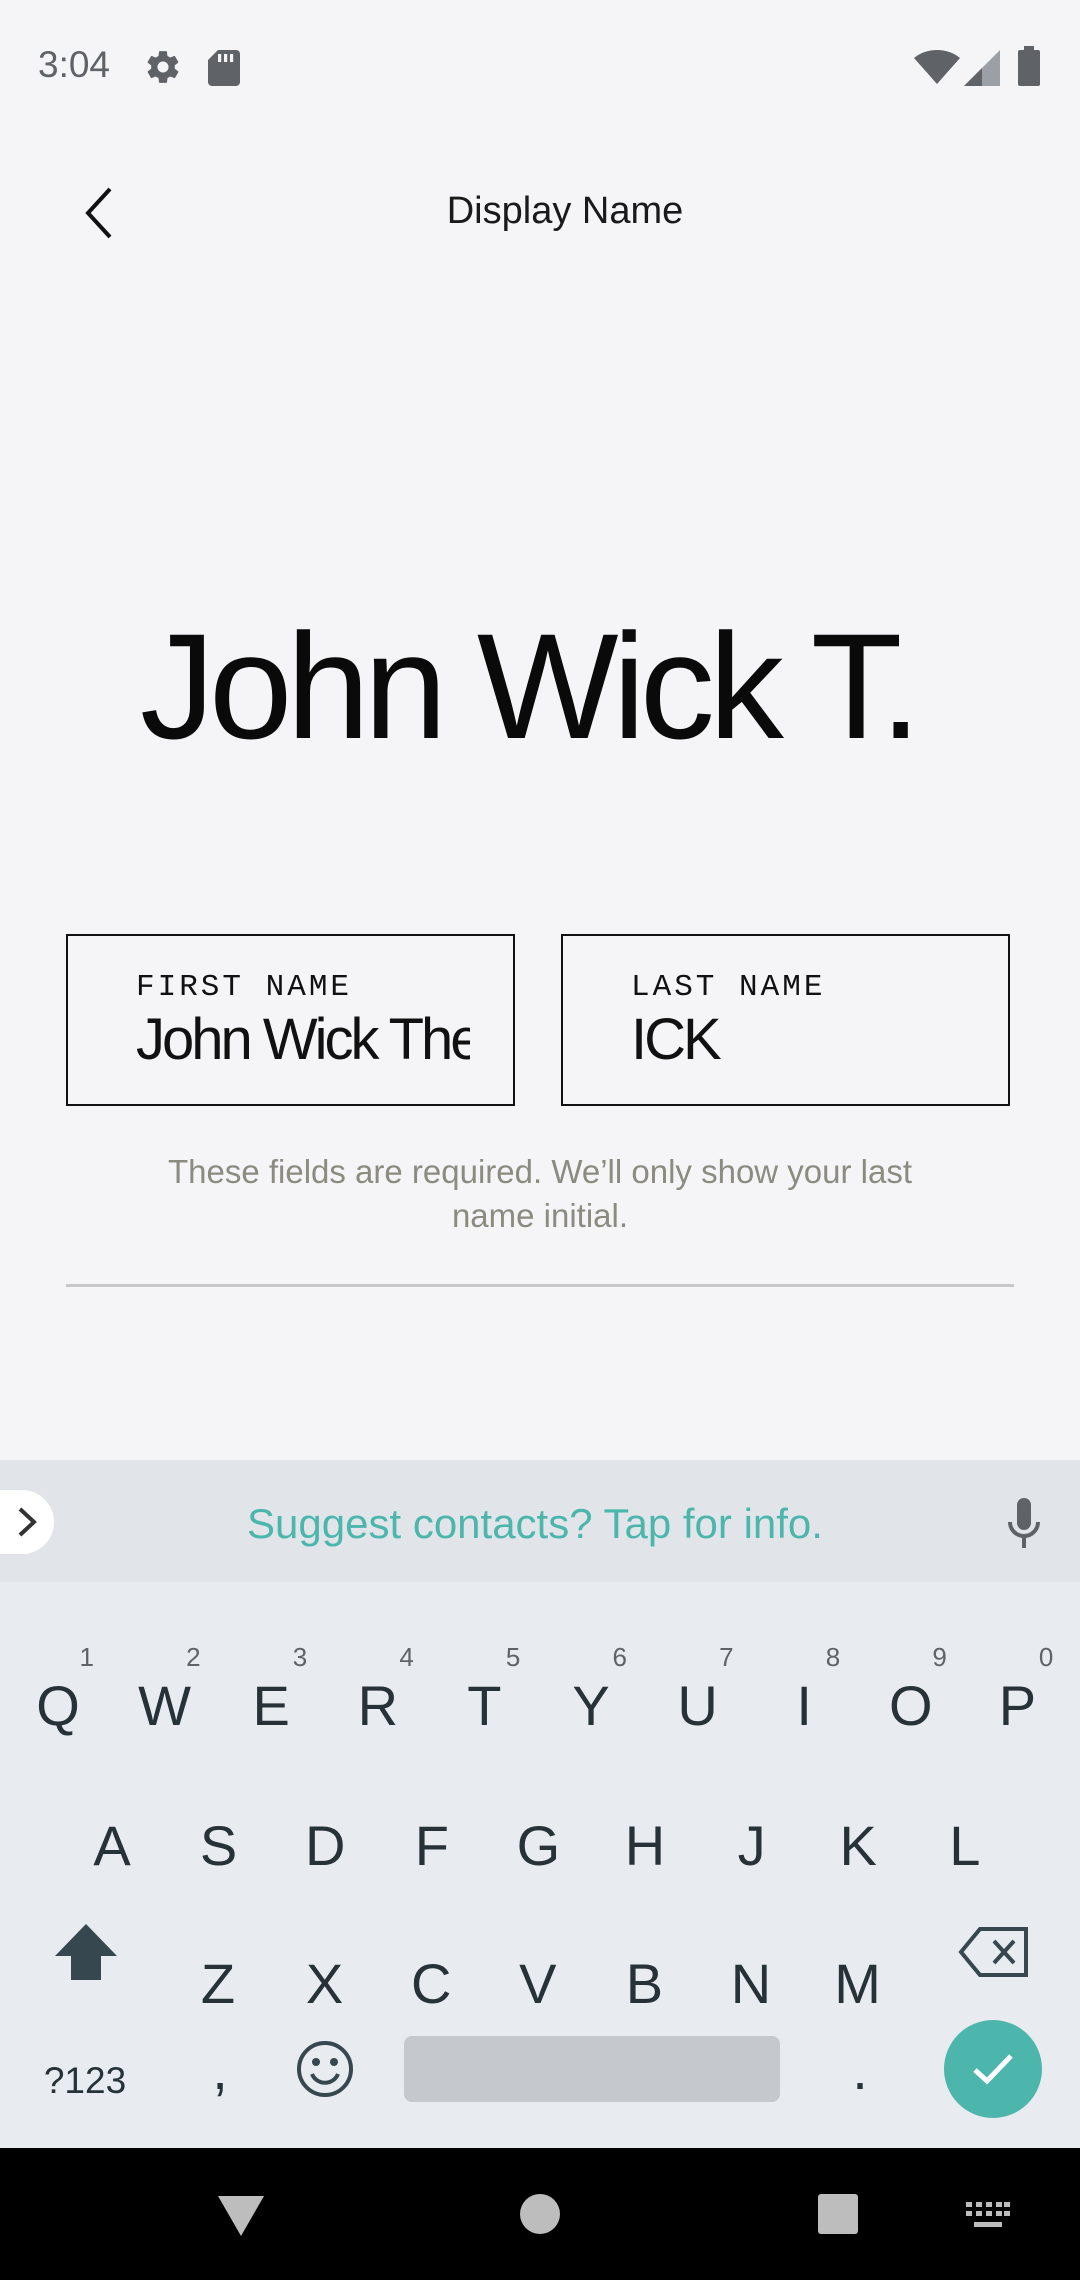 This screenshot has height=2280, width=1080. I want to click on space-key, so click(592, 2069).